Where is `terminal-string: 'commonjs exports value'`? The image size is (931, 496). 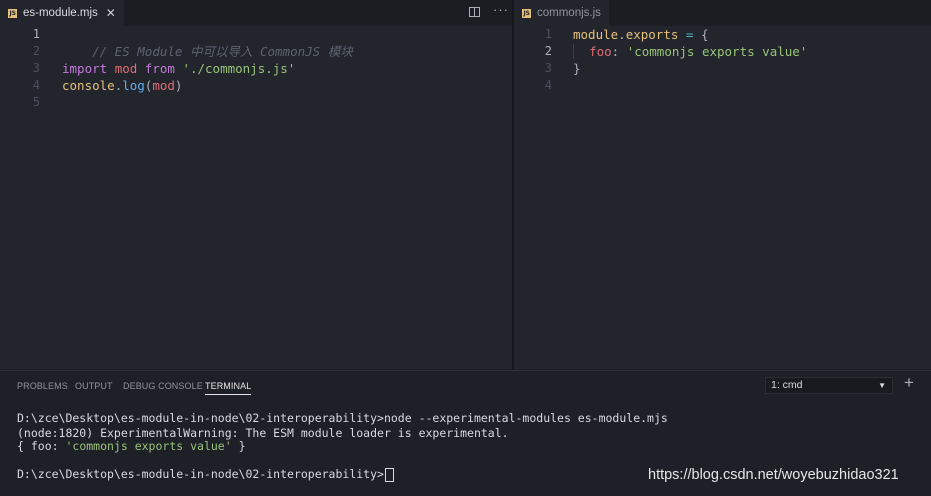
terminal-string: 'commonjs exports value' is located at coordinates (148, 446).